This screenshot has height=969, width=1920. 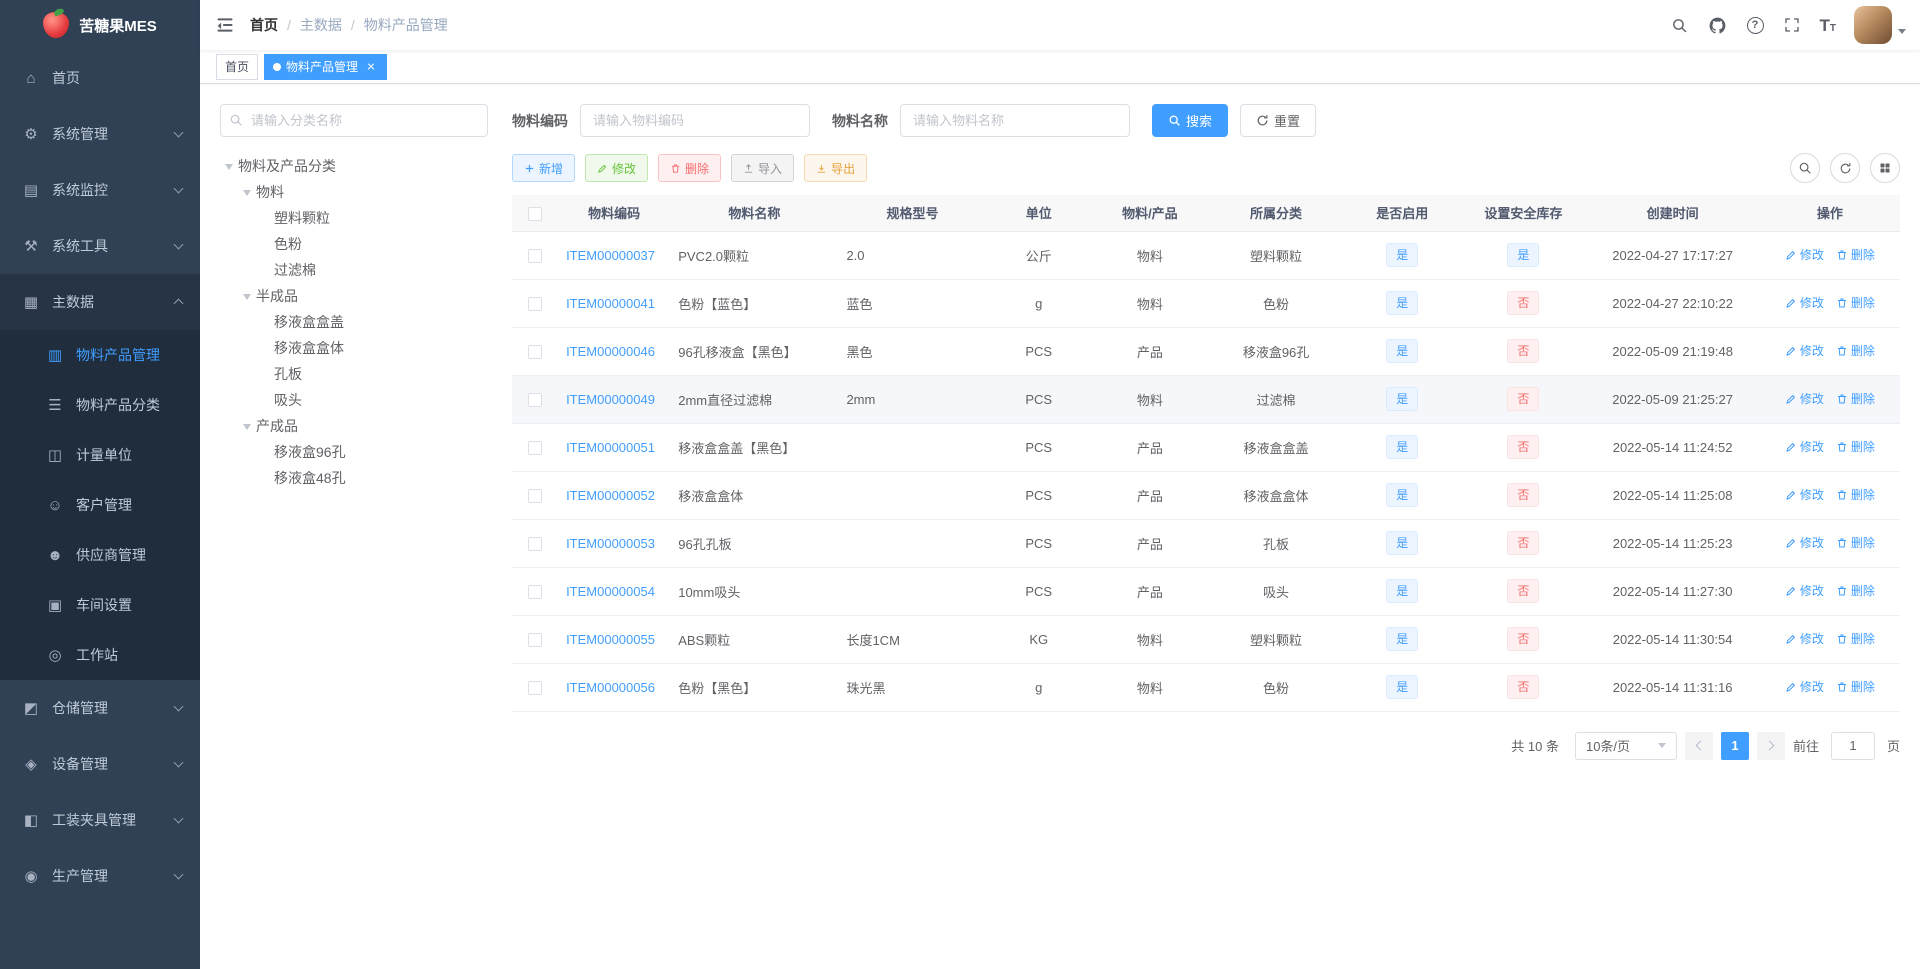 I want to click on sidebar-item-system-mgmt: ⚙ 系统管理, so click(x=100, y=134).